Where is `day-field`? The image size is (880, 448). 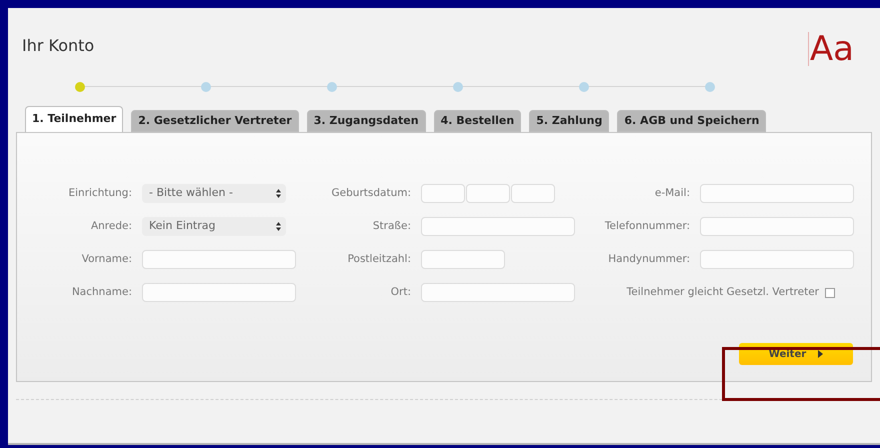
day-field is located at coordinates (443, 193).